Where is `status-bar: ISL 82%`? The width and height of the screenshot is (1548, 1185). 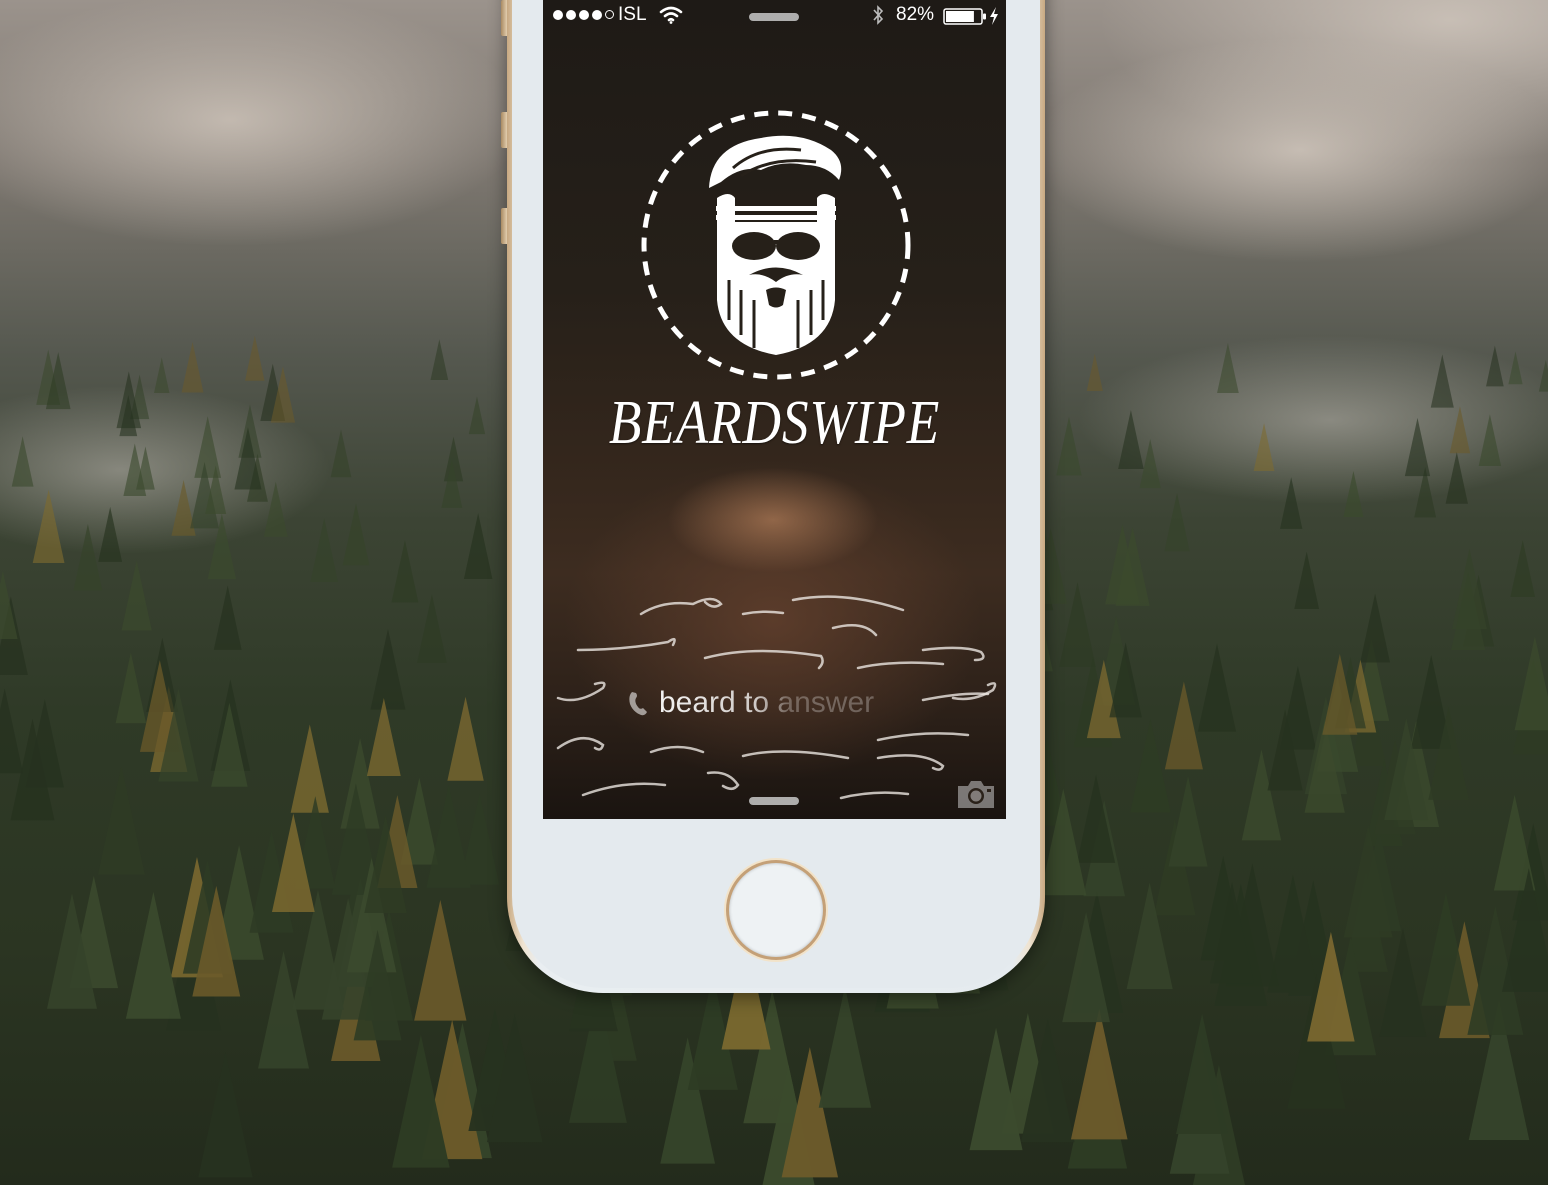 status-bar: ISL 82% is located at coordinates (774, 16).